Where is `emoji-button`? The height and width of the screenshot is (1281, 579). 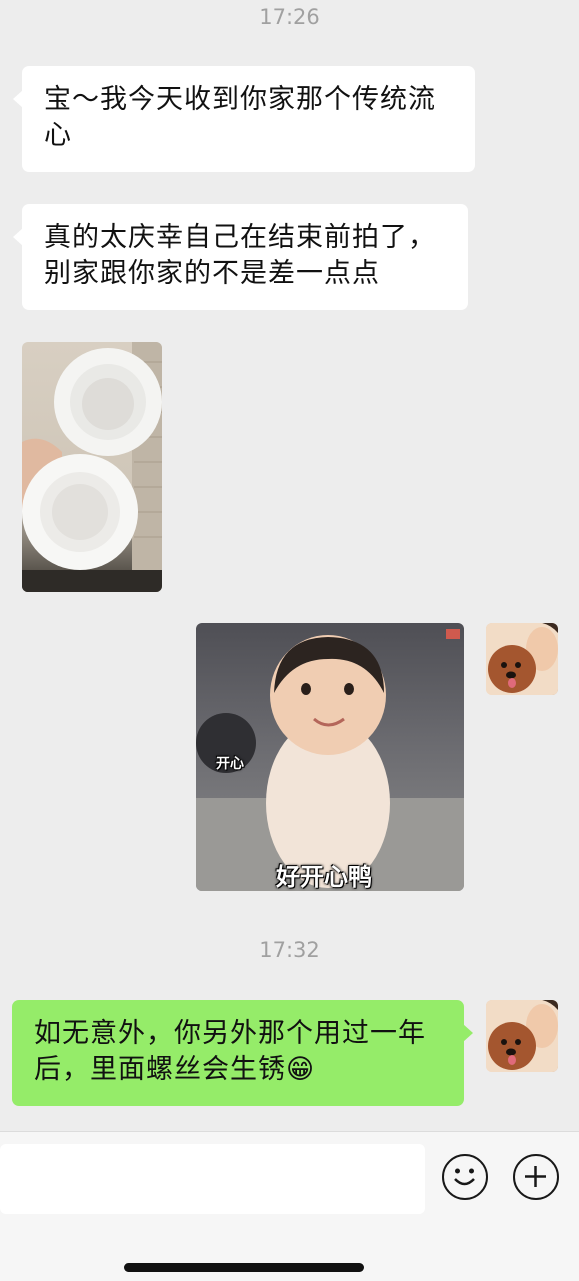
emoji-button is located at coordinates (465, 1177).